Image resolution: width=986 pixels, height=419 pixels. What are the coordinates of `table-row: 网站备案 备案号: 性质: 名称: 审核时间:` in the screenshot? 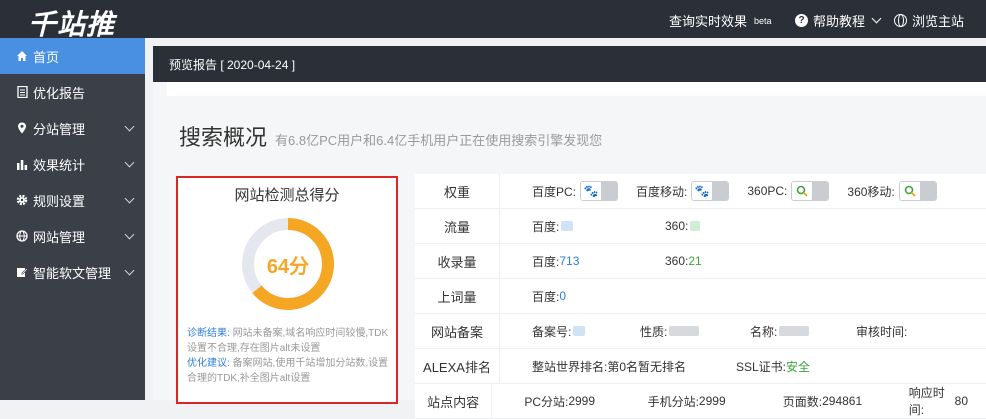 It's located at (700, 331).